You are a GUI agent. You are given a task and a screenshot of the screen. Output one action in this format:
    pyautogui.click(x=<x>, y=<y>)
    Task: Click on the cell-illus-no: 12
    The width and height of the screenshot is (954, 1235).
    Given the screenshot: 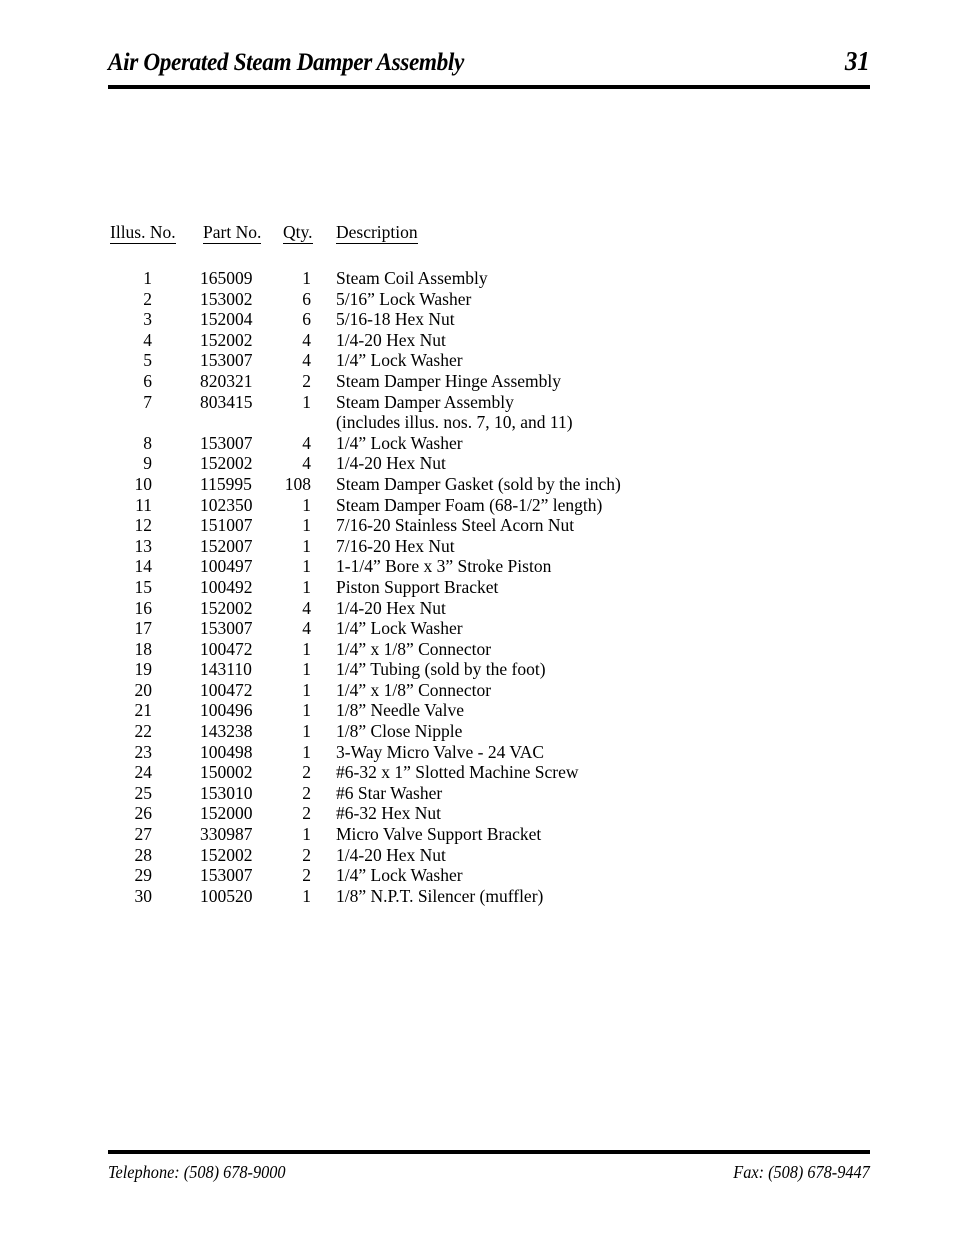 What is the action you would take?
    pyautogui.click(x=143, y=525)
    